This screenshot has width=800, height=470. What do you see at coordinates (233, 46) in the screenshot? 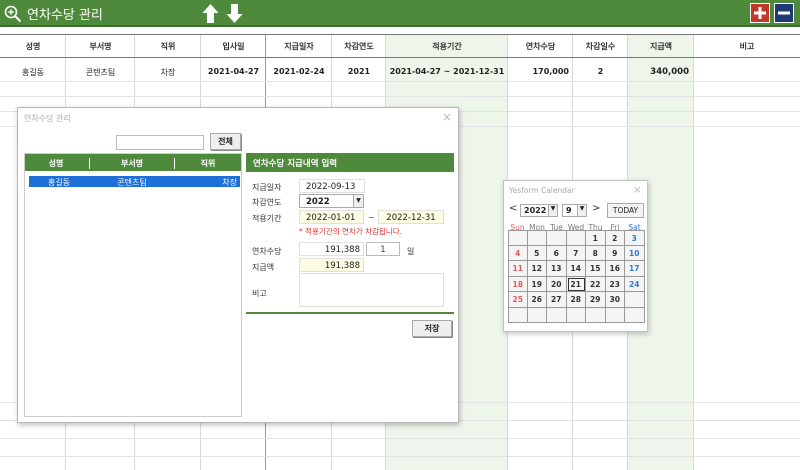
I see `grid-header-hire-date: 입사일` at bounding box center [233, 46].